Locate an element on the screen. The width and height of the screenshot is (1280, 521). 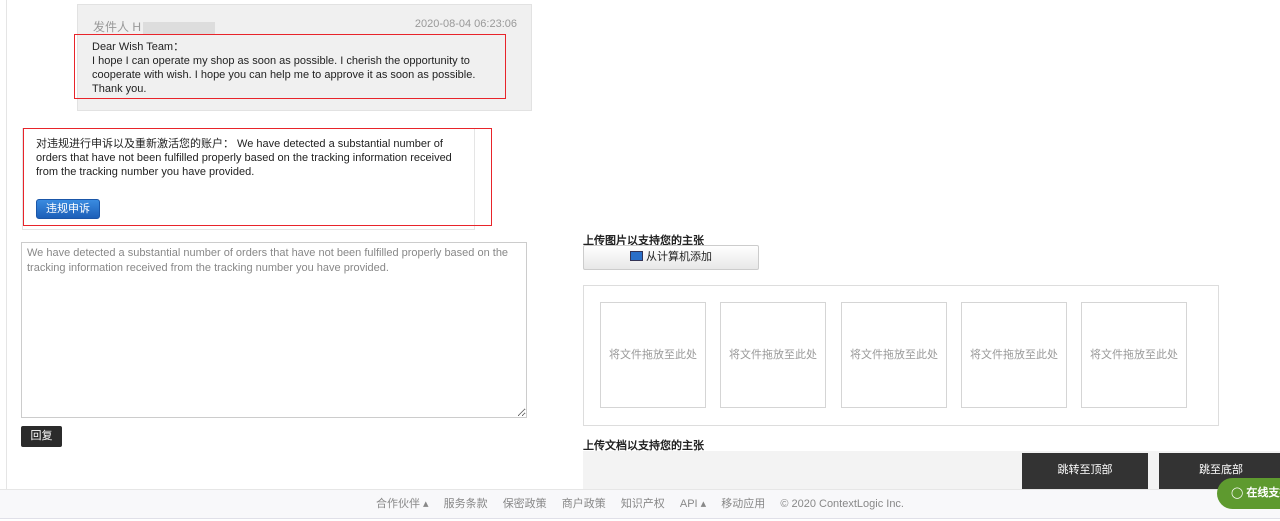
redacted-name is located at coordinates (179, 27).